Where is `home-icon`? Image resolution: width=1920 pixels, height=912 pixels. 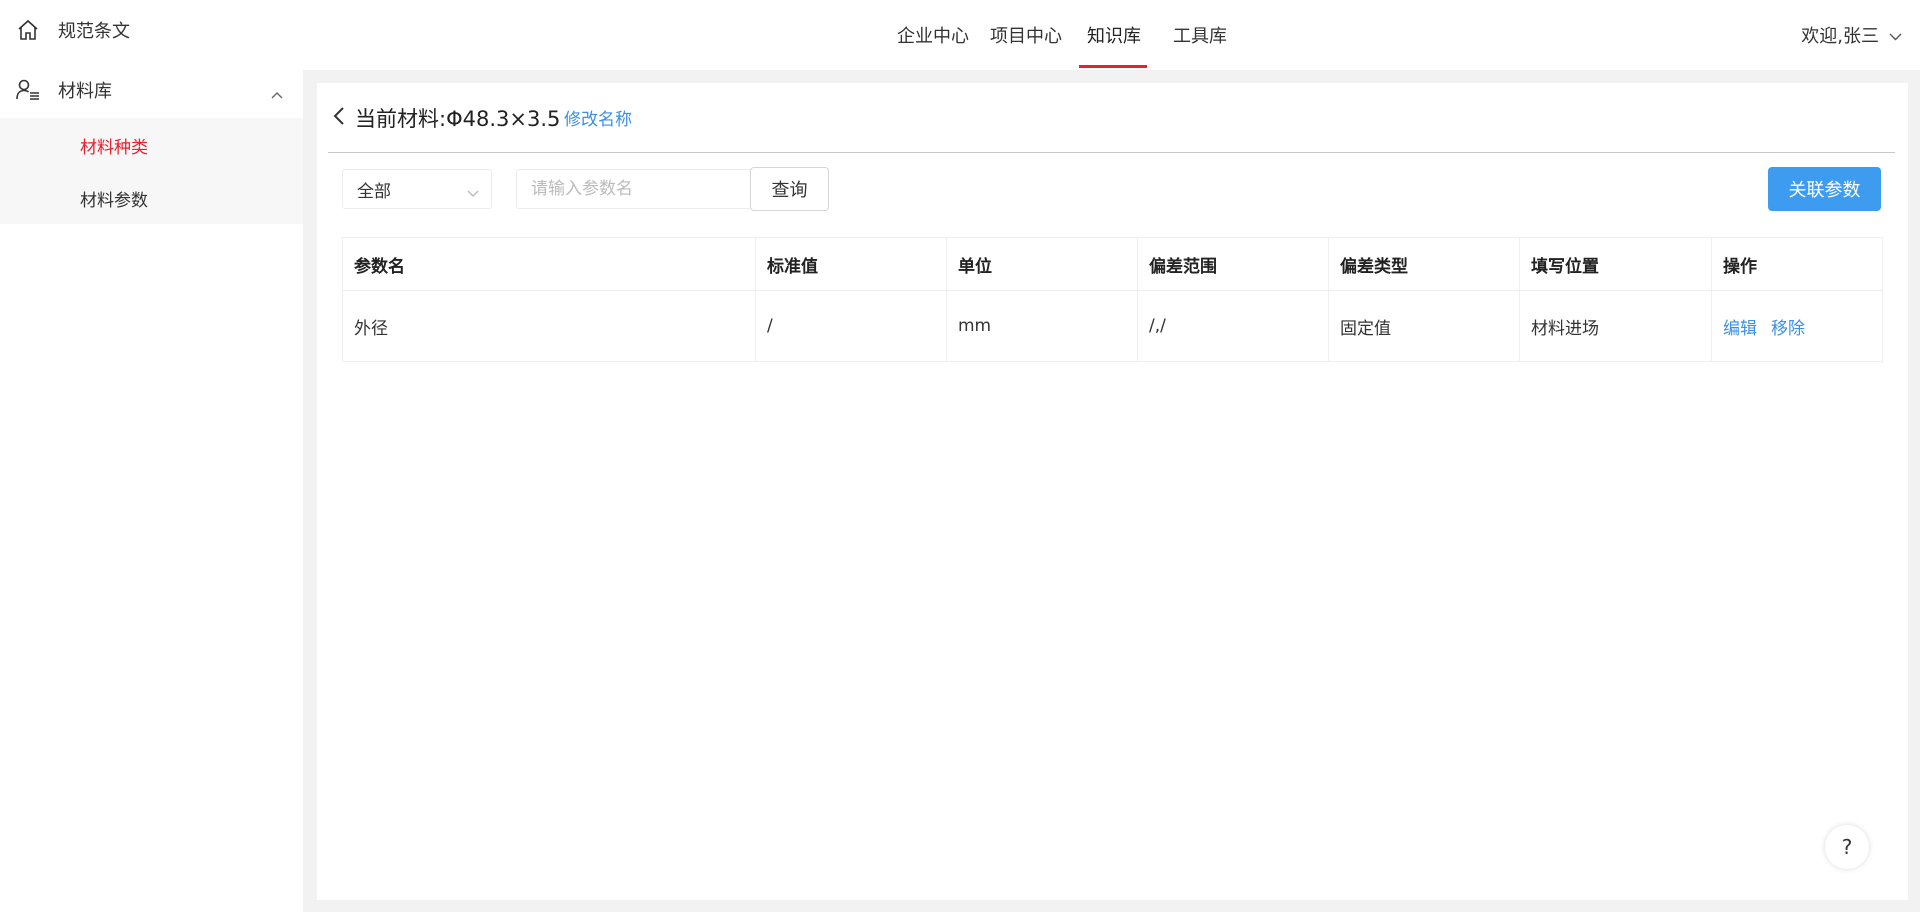 home-icon is located at coordinates (28, 30).